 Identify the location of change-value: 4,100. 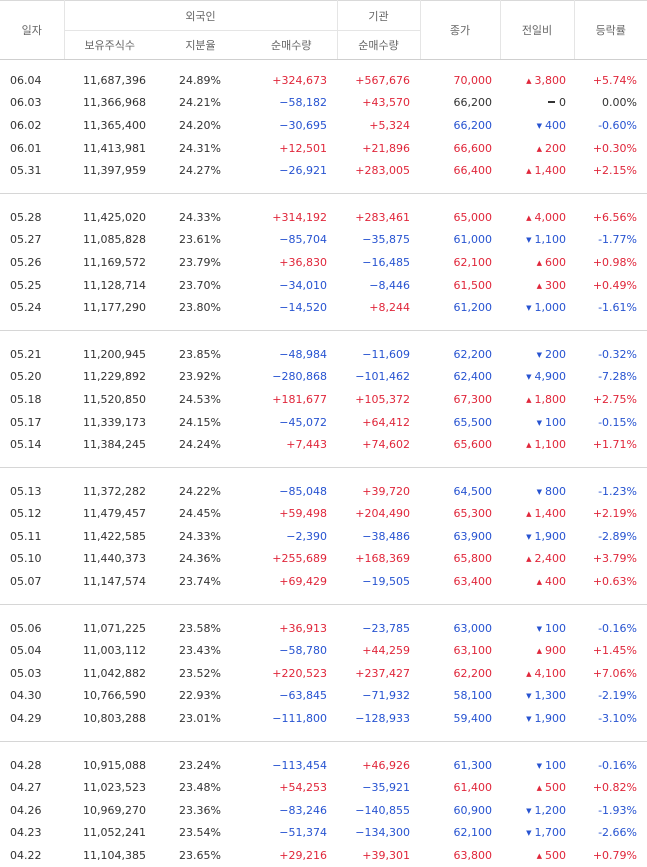
(550, 673).